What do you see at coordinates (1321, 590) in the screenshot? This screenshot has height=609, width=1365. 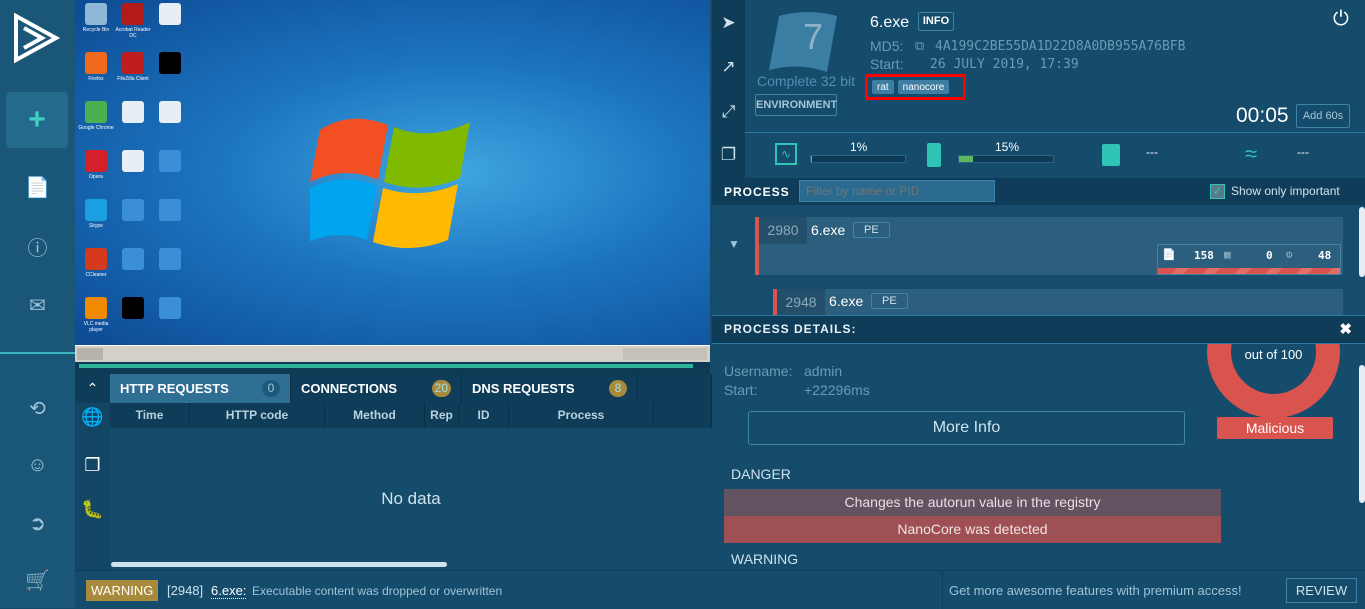 I see `review-button: REVIEW` at bounding box center [1321, 590].